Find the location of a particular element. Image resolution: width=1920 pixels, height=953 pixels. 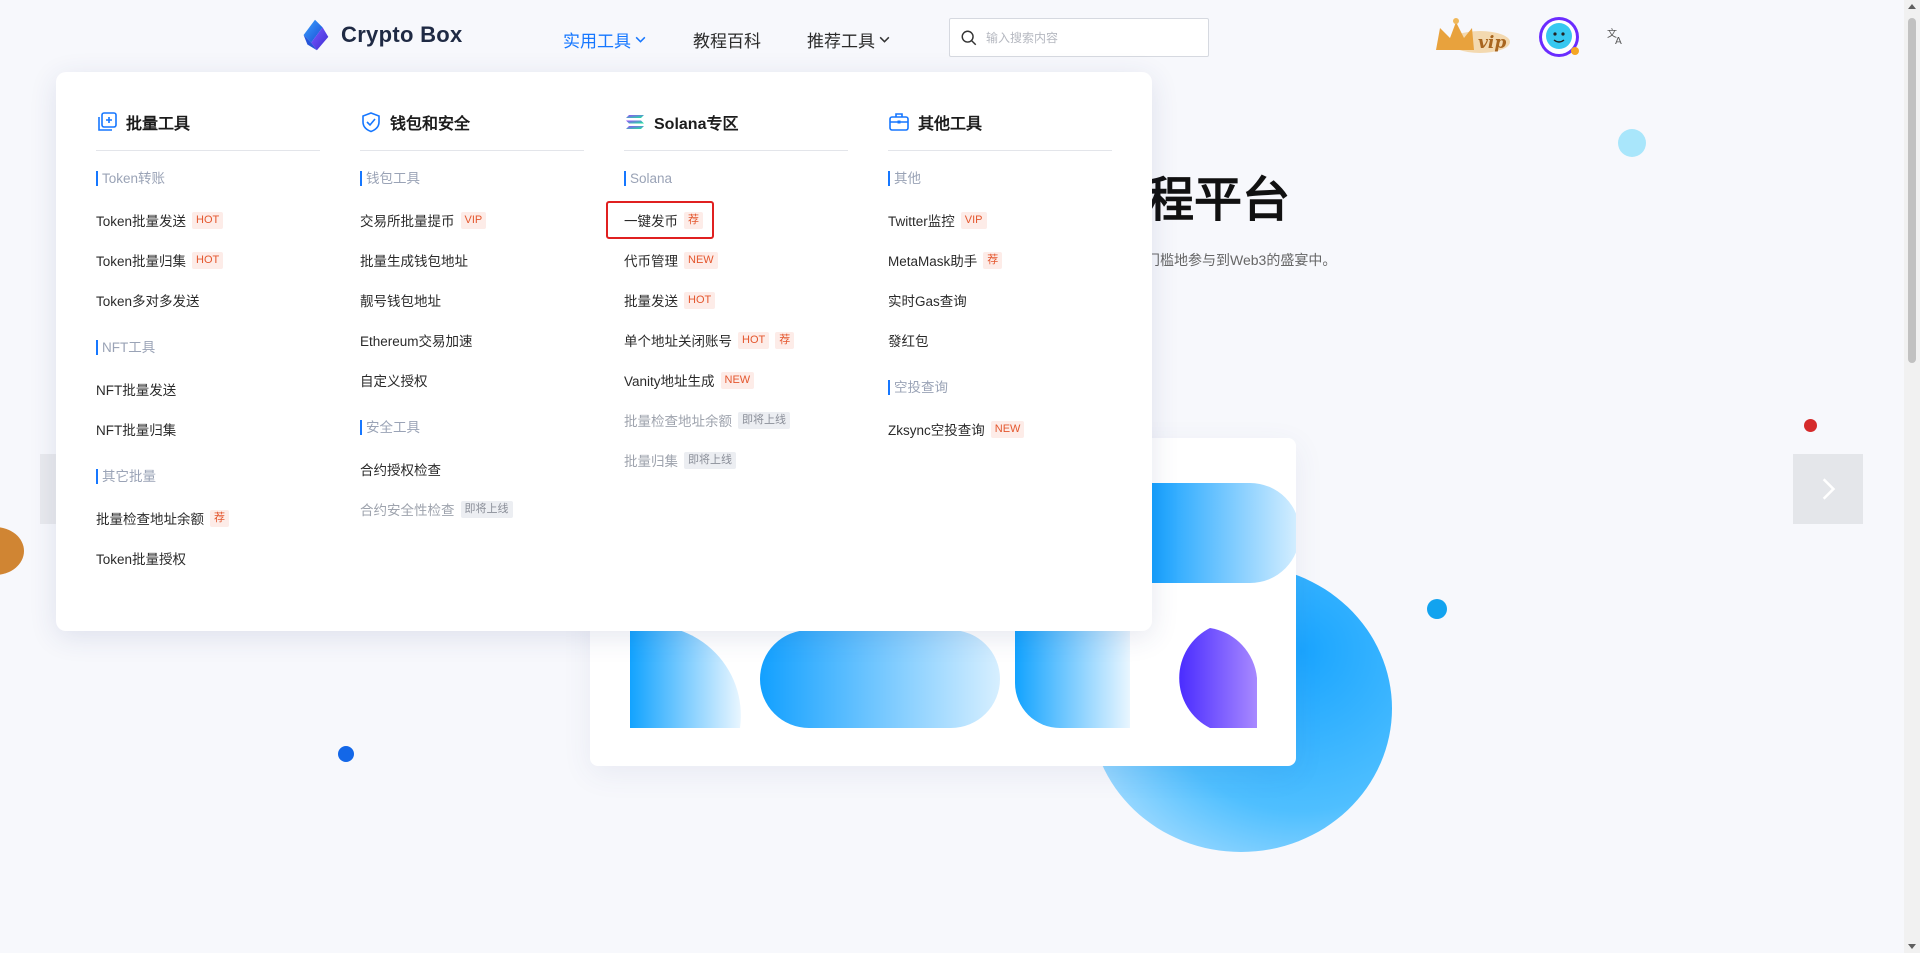

menu-item-label: Vanity地址生成 is located at coordinates (669, 381).